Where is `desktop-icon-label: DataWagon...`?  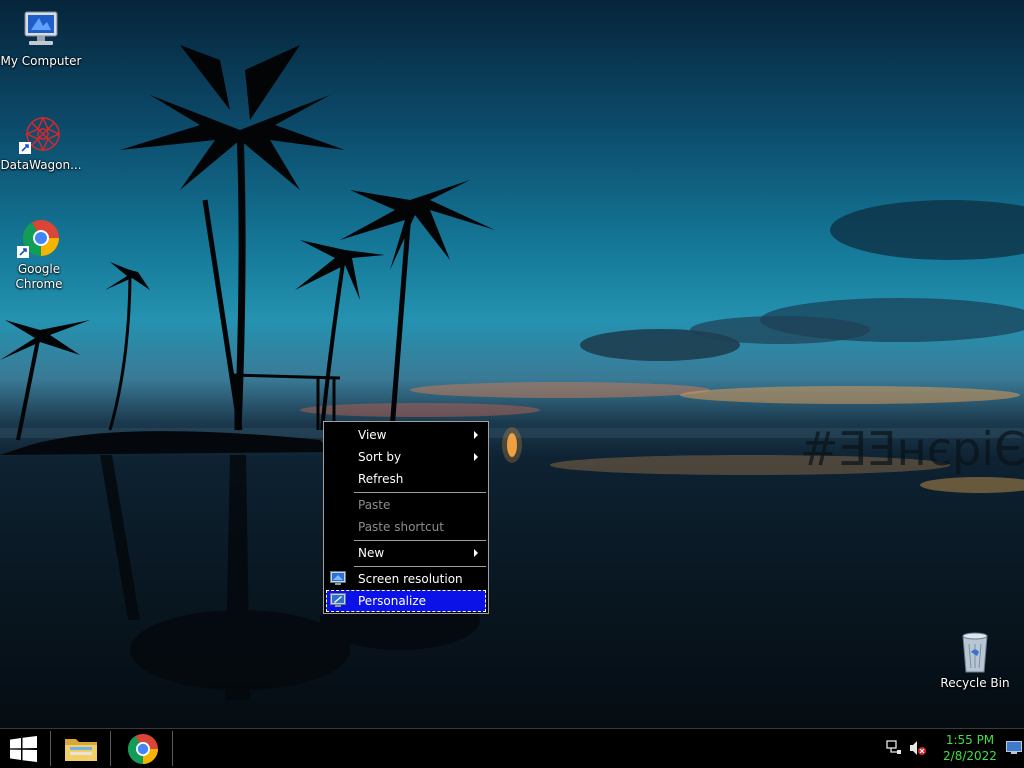
desktop-icon-label: DataWagon... is located at coordinates (41, 165).